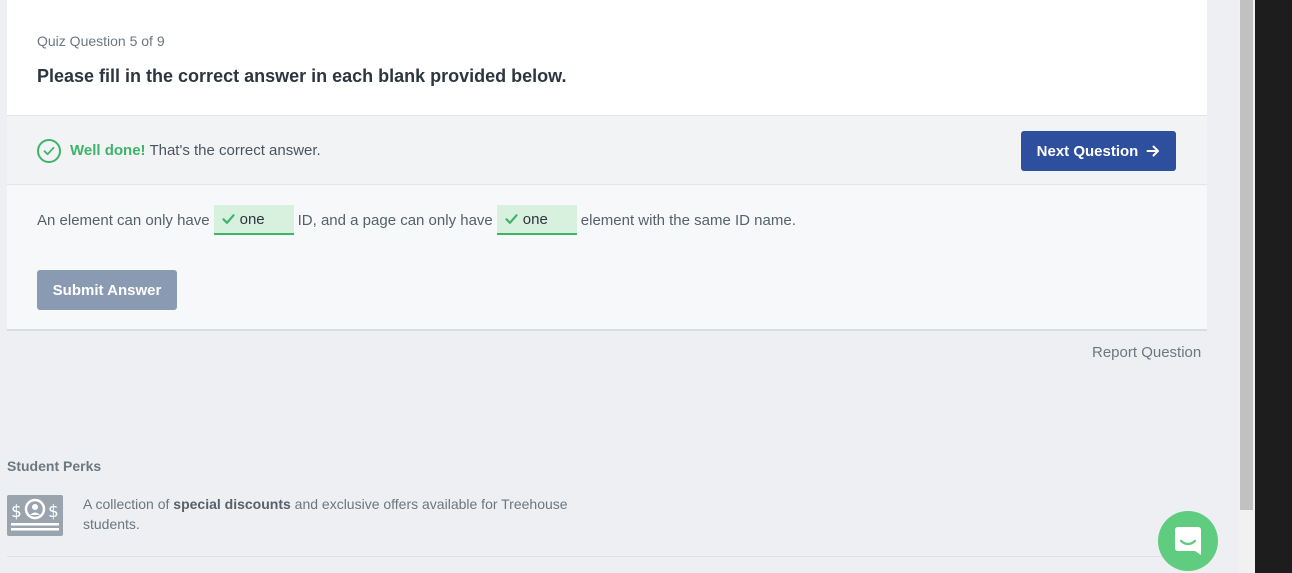  I want to click on check-circle-icon, so click(49, 151).